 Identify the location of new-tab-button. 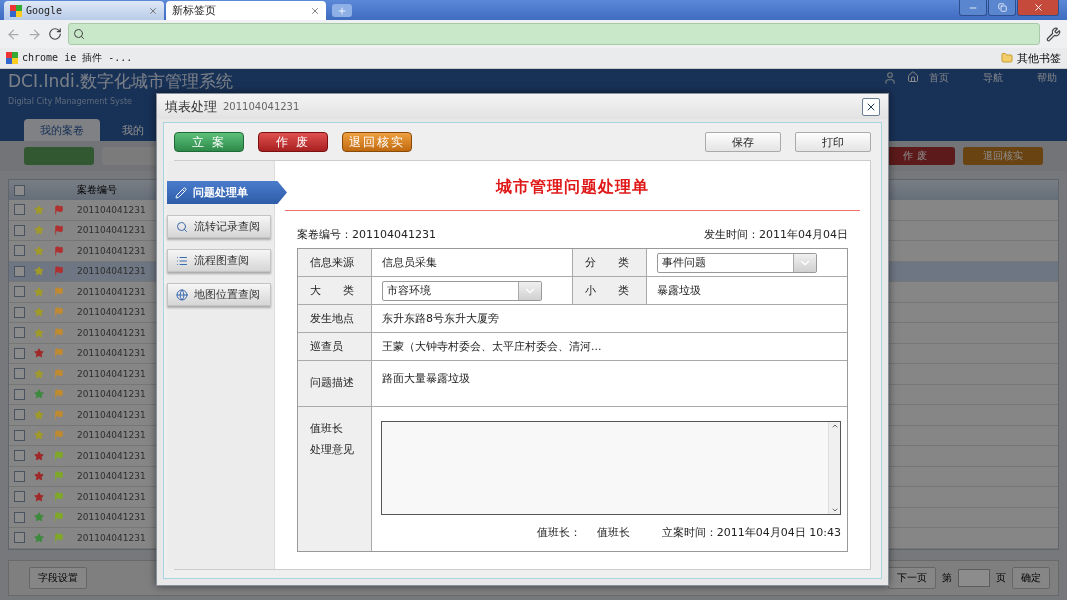
(342, 10).